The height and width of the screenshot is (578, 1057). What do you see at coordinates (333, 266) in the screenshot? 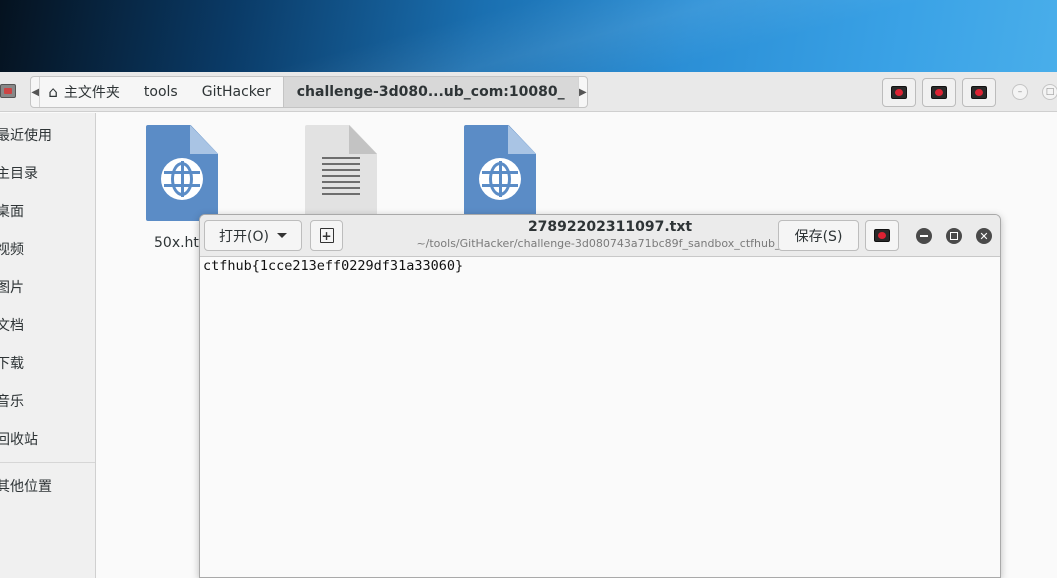
I see `editor-content: ctfhub{1cce213eff0229df31a33060}` at bounding box center [333, 266].